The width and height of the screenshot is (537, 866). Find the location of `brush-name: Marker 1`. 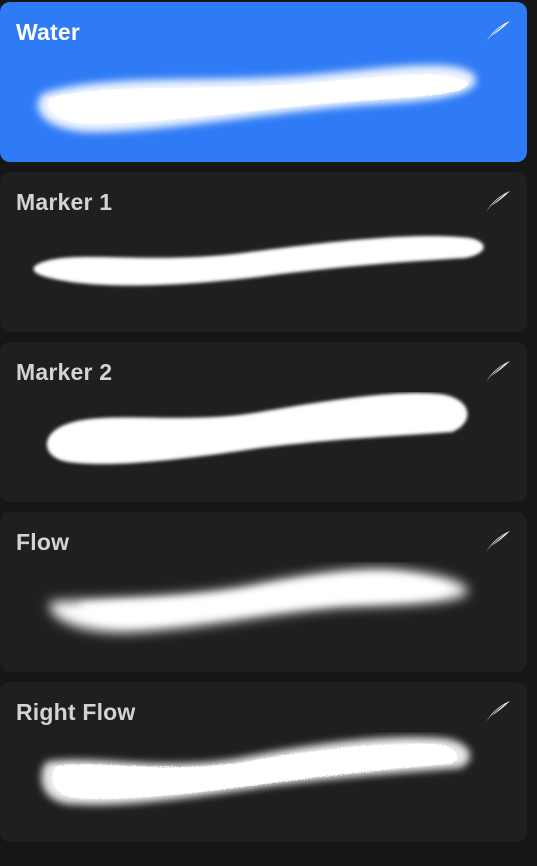

brush-name: Marker 1 is located at coordinates (64, 202).